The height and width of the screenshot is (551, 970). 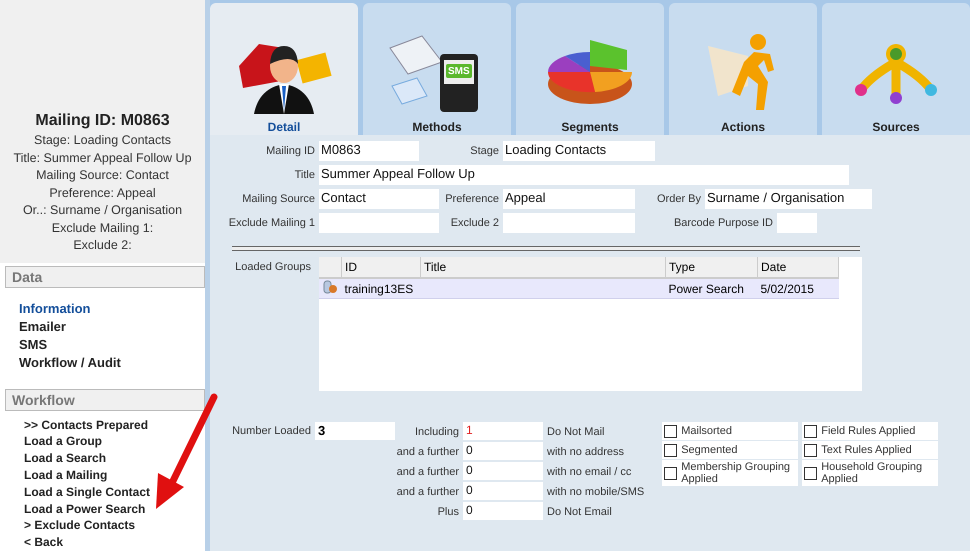 I want to click on flag-checkbox: Segmented, so click(x=730, y=450).